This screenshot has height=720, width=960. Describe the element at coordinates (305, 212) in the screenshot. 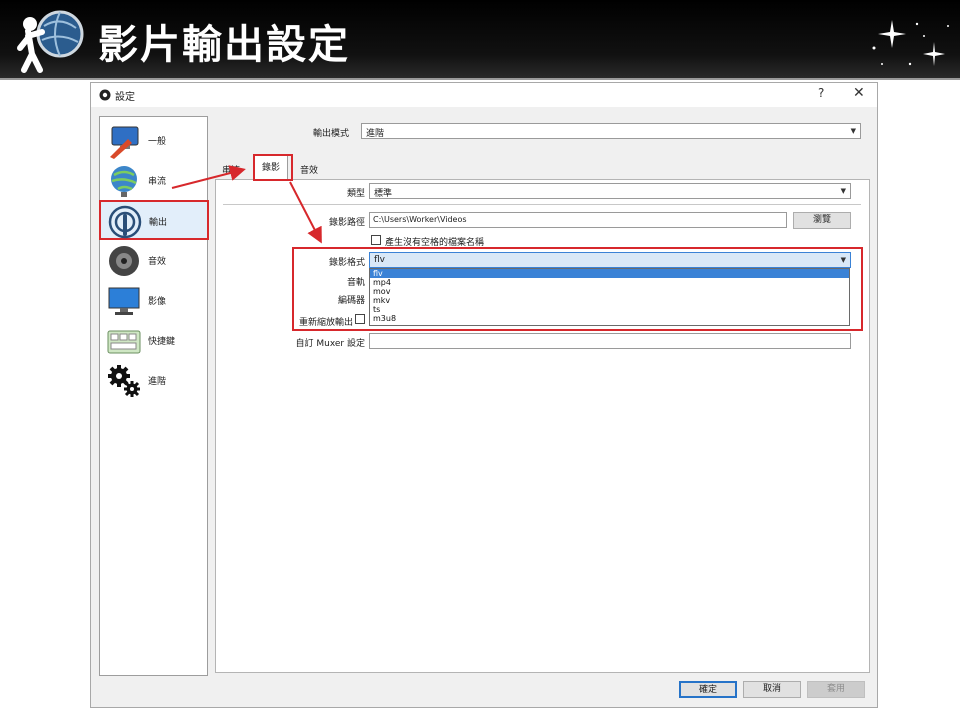

I see `arrow-tab-to-format` at that location.